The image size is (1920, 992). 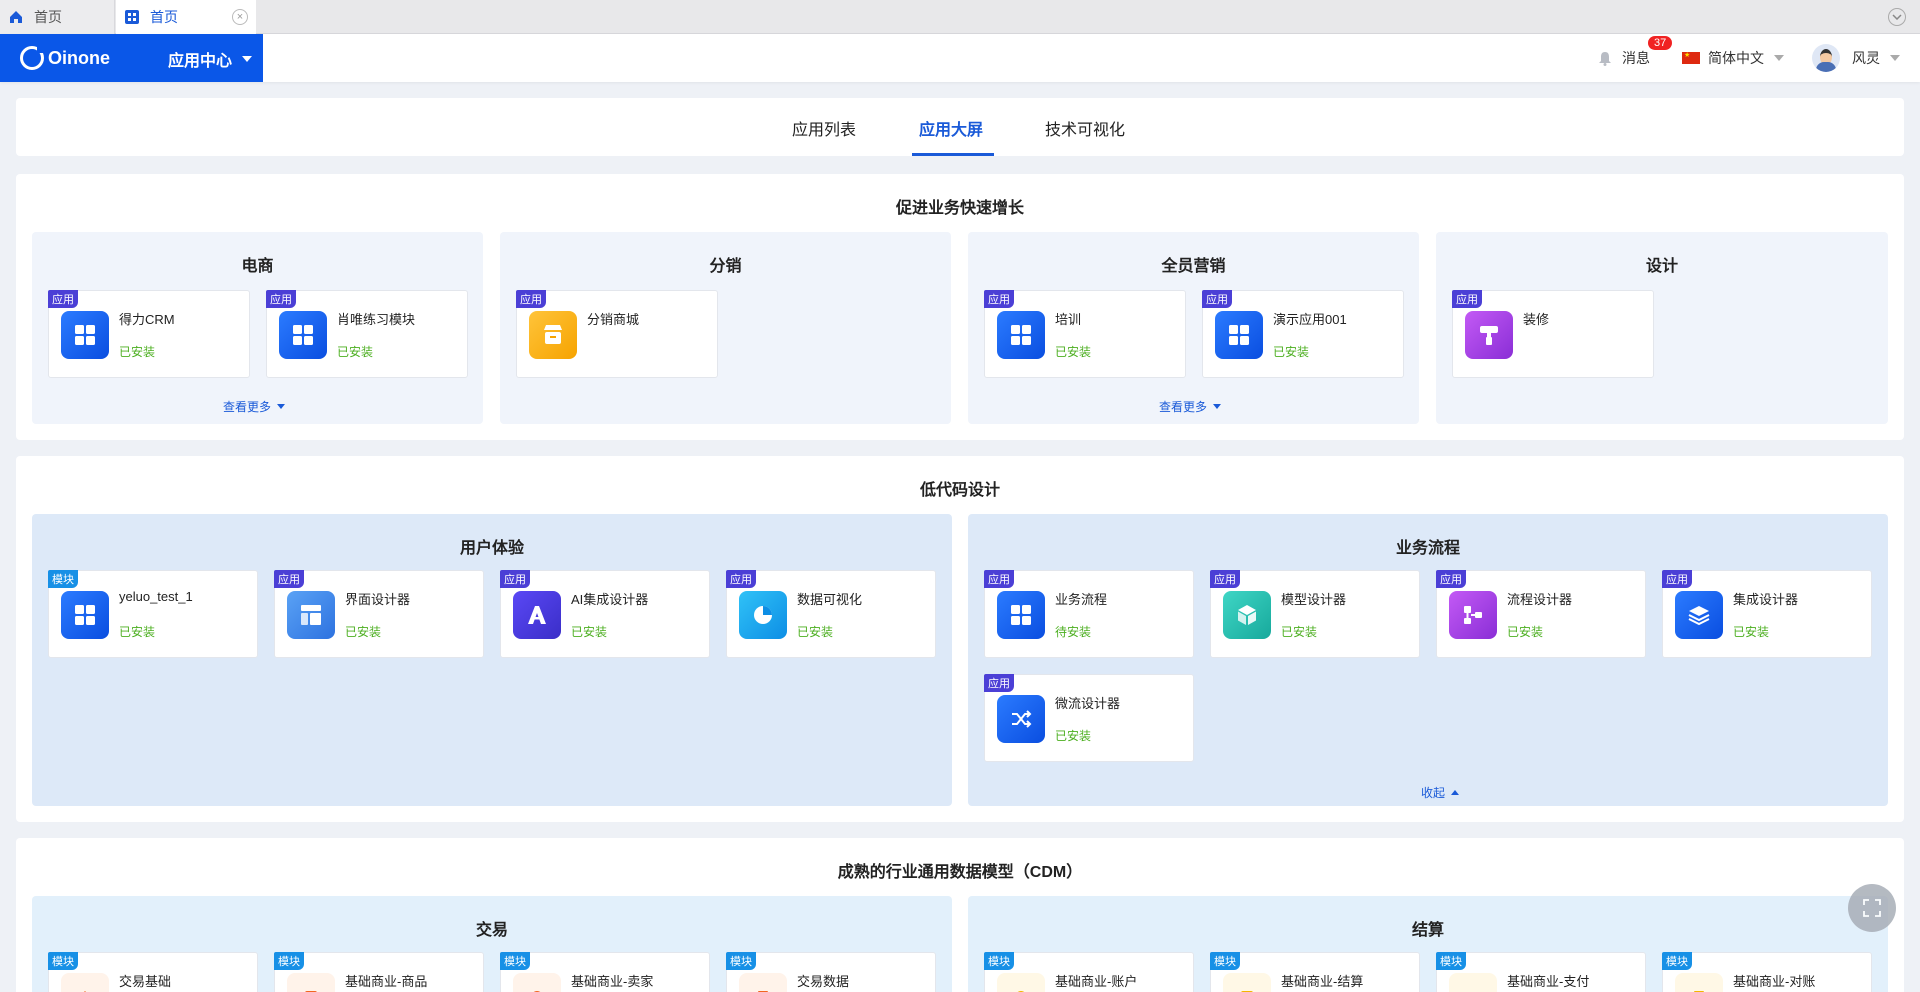 I want to click on app-card: 应用 业务流程 待安装, so click(x=1089, y=614).